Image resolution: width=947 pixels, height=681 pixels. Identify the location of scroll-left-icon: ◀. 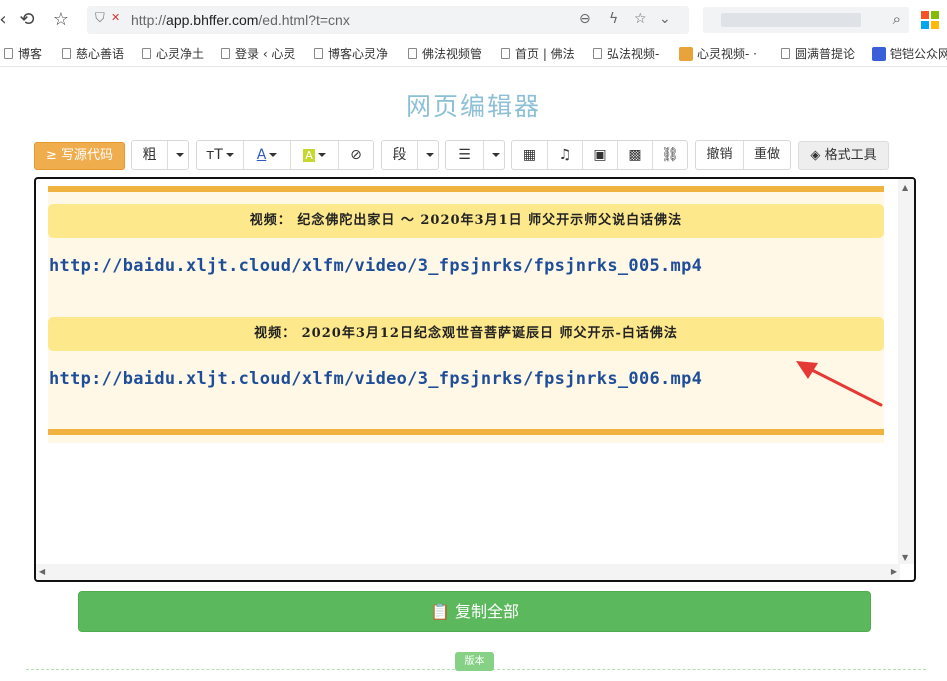
(42, 571).